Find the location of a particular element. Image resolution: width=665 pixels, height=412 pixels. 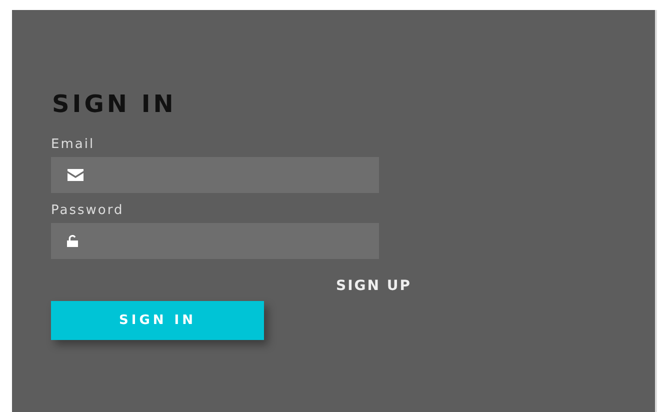

mail-icon is located at coordinates (75, 175).